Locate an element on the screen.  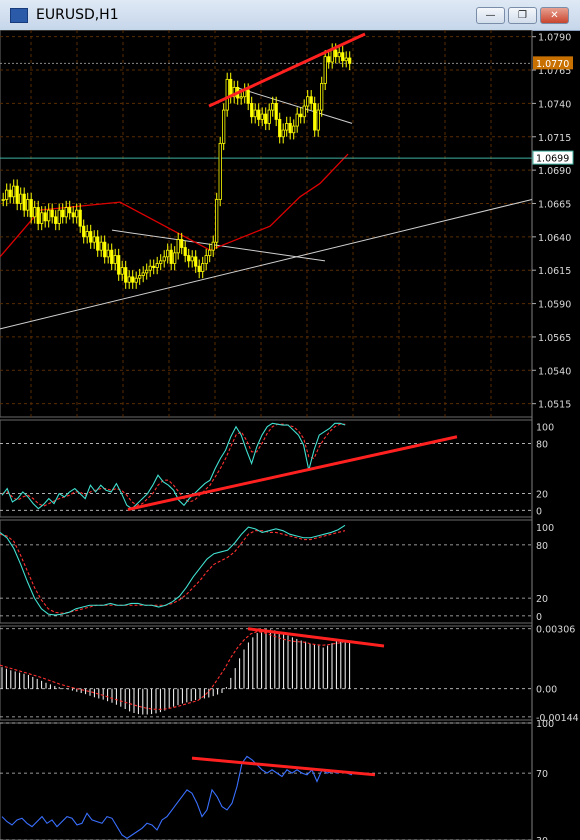
price-tick-label: 1.0565 is located at coordinates (554, 338).